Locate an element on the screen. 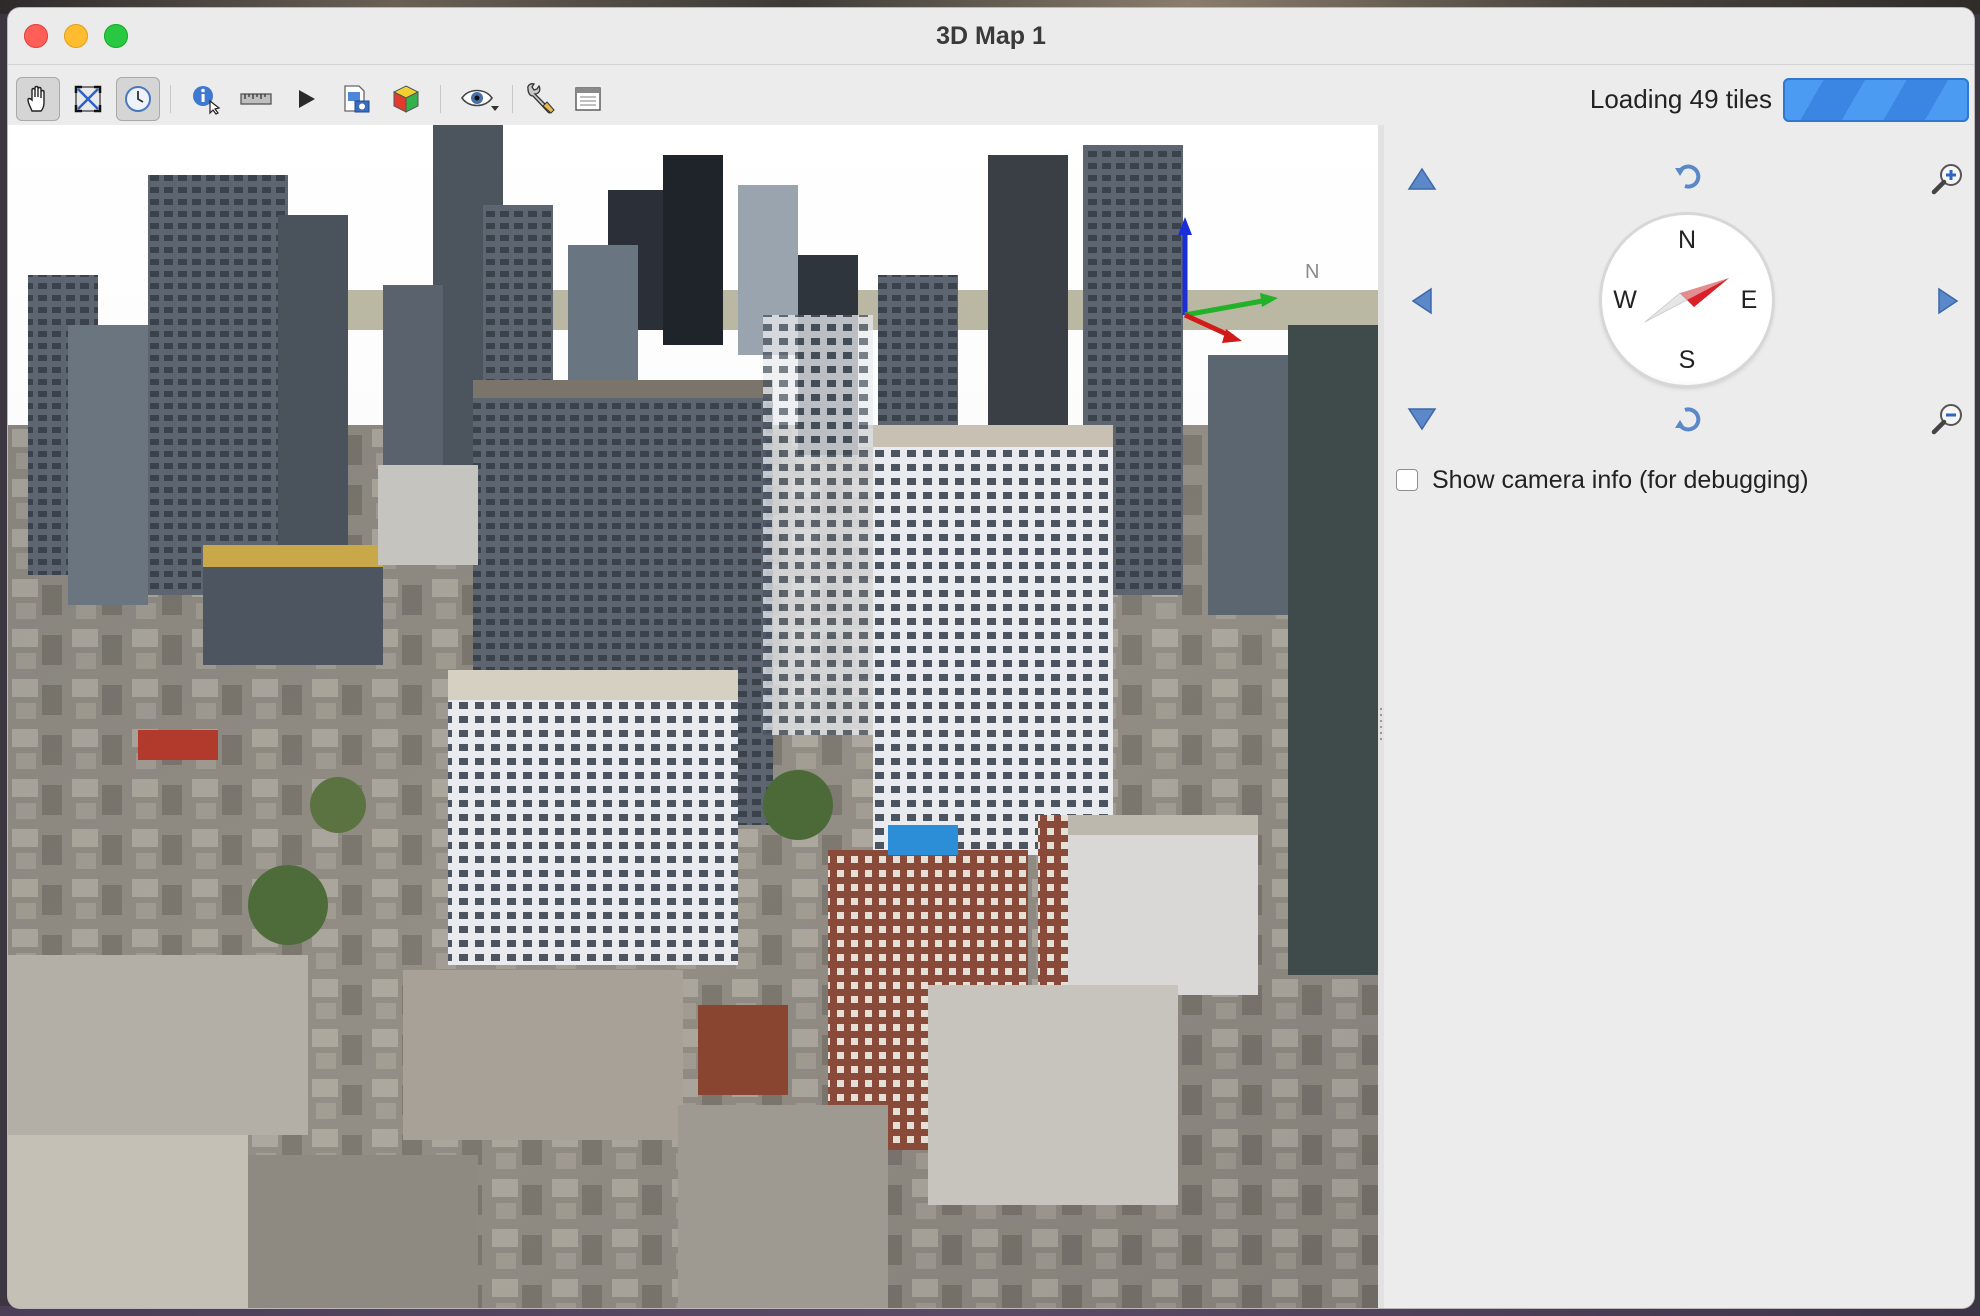  rotate-ccw-icon is located at coordinates (1688, 176).